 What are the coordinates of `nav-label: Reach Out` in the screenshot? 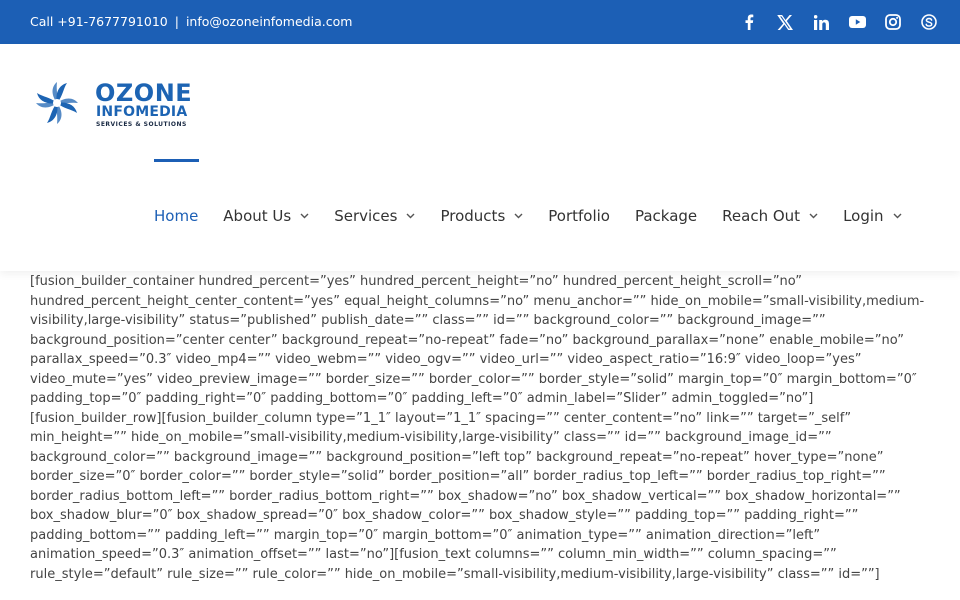 It's located at (761, 216).